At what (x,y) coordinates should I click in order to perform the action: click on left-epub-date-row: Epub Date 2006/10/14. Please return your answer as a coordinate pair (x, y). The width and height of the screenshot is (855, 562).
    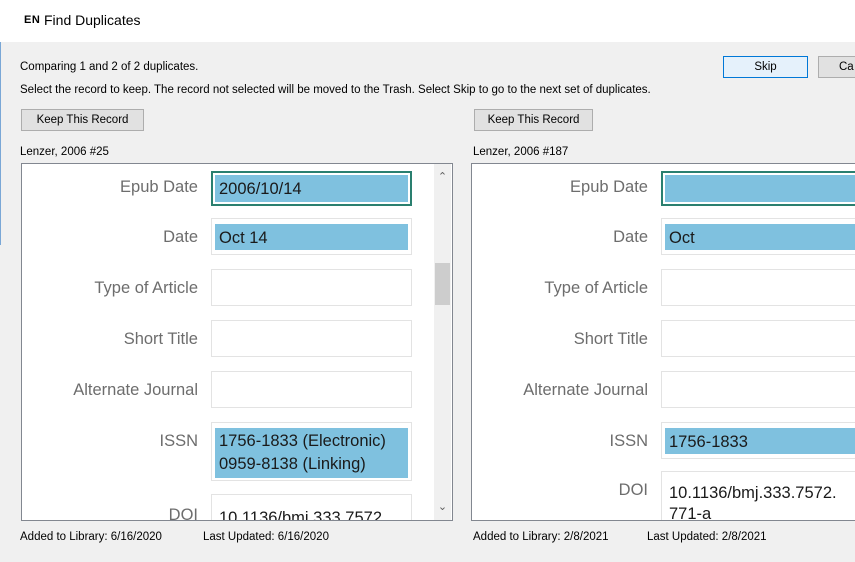
    Looking at the image, I should click on (237, 187).